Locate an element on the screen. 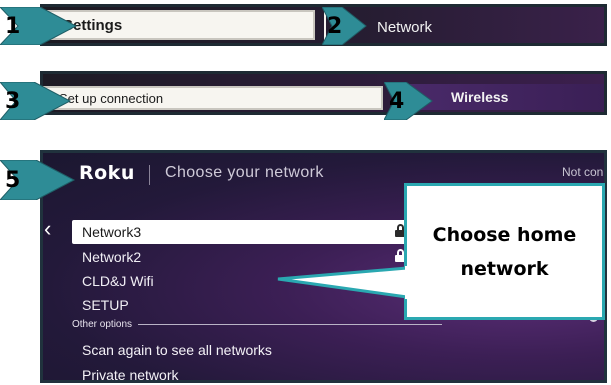  menu-item-network-label: Network is located at coordinates (405, 27).